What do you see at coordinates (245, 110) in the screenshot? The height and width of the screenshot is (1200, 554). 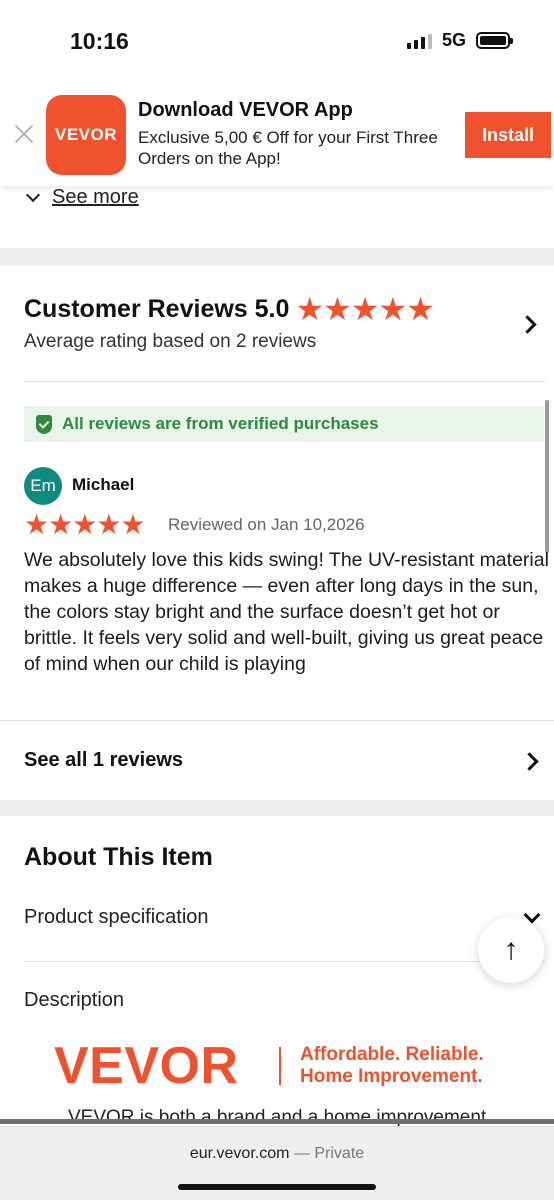 I see `banner-title: Download VEVOR App` at bounding box center [245, 110].